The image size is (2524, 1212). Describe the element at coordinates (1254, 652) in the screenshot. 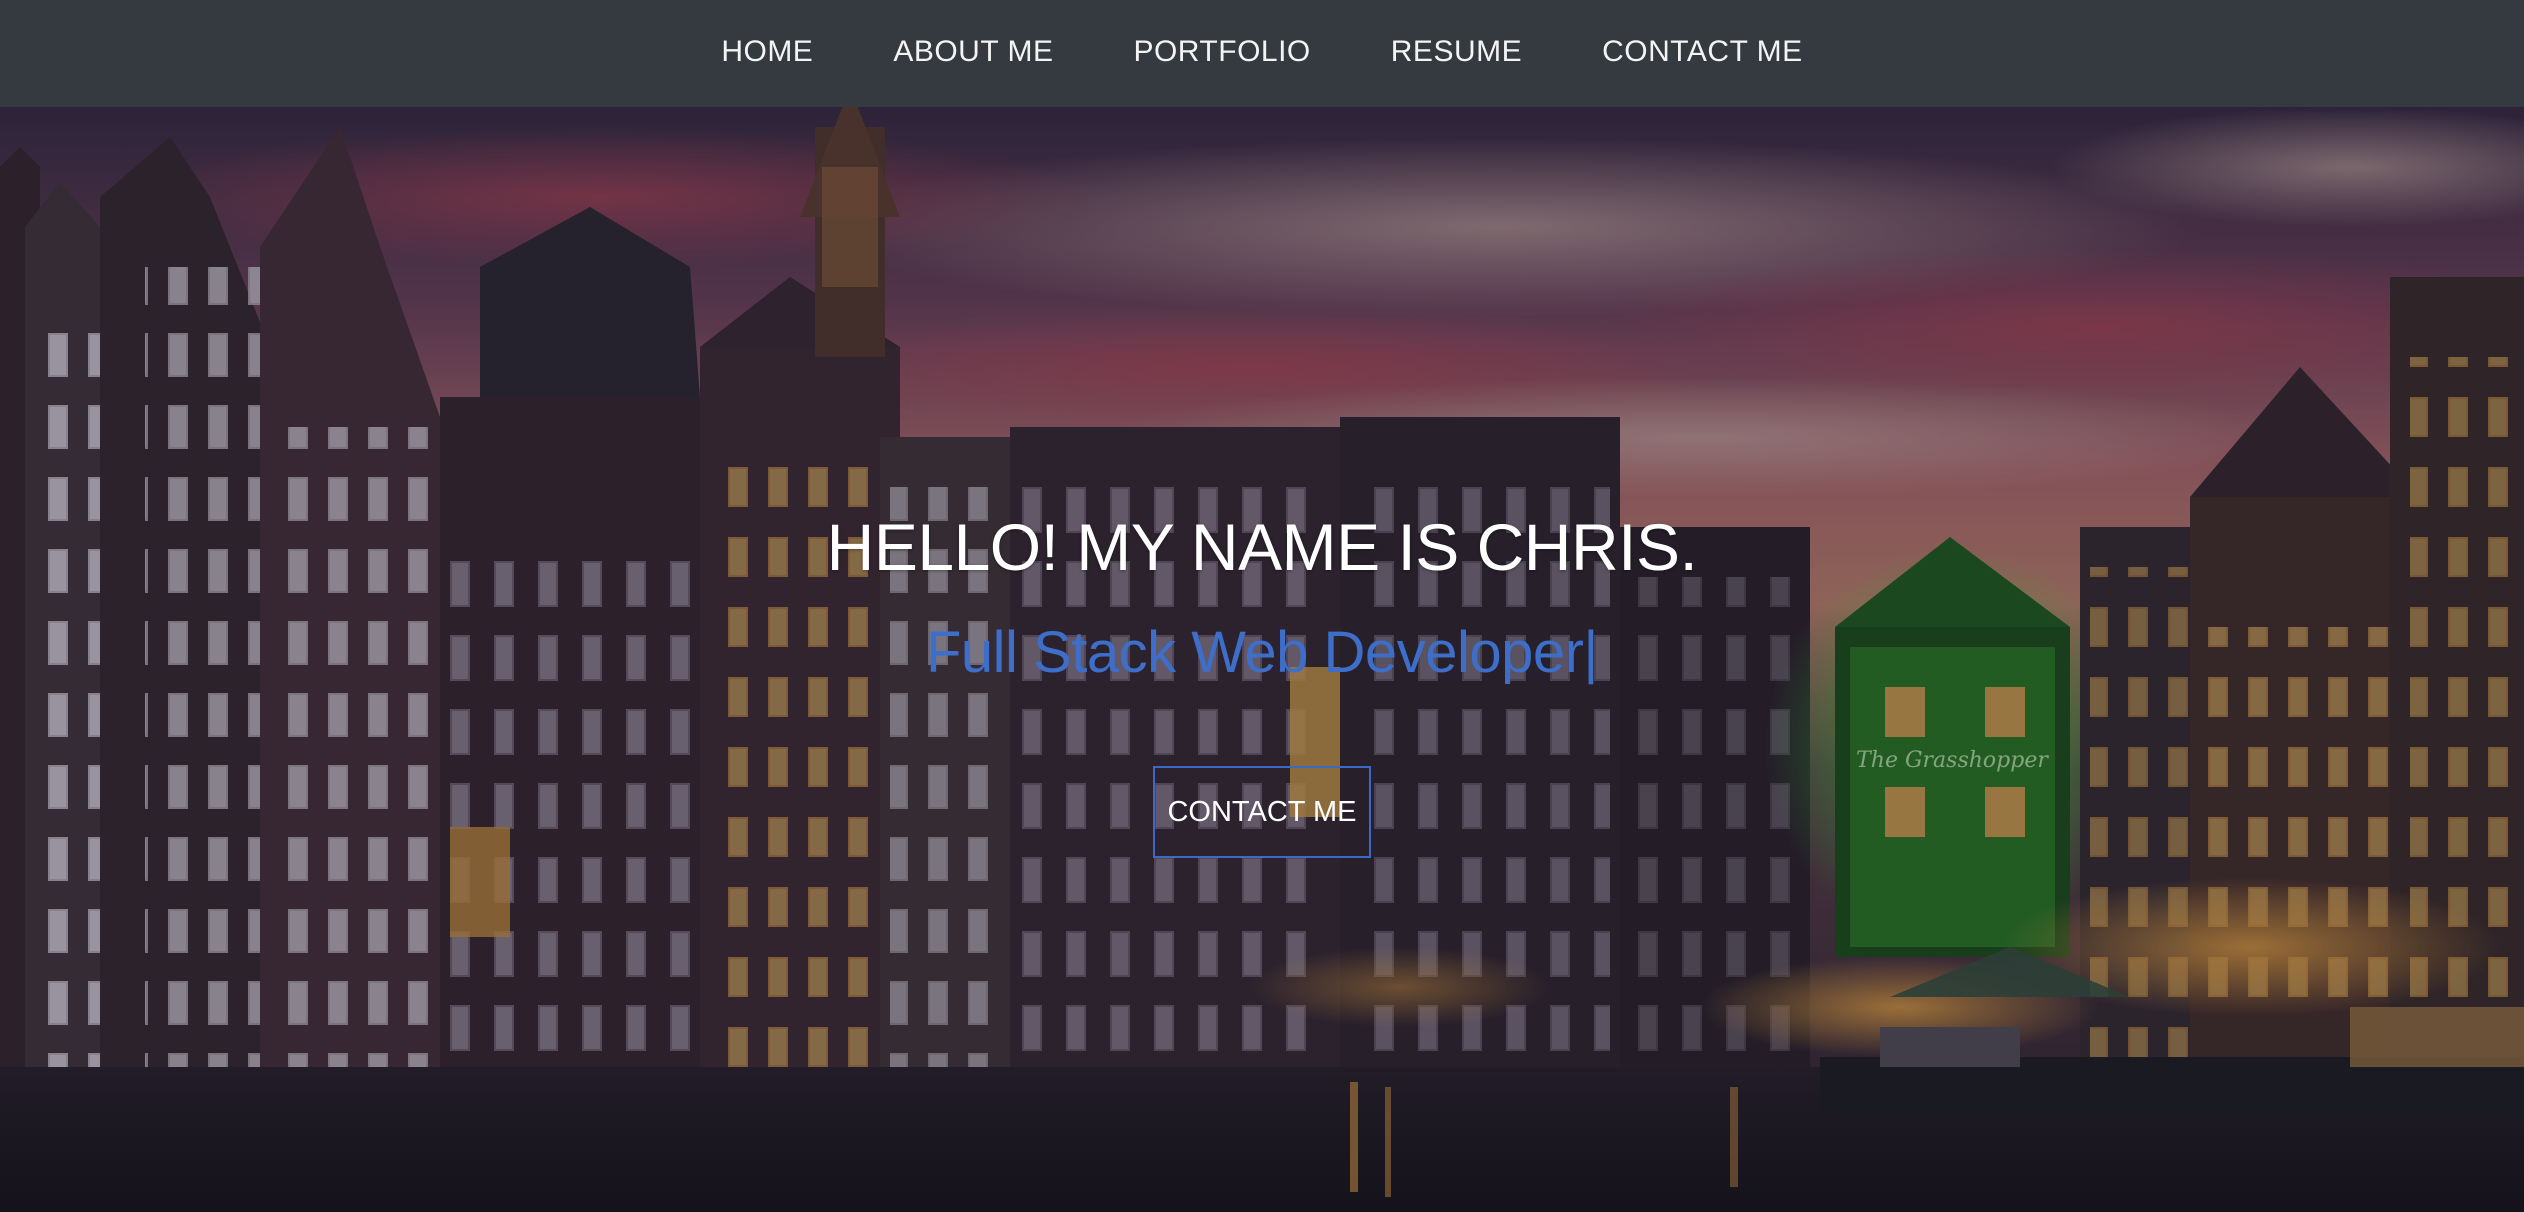

I see `hero-subtitle-text: Full Stack Web Developer` at that location.